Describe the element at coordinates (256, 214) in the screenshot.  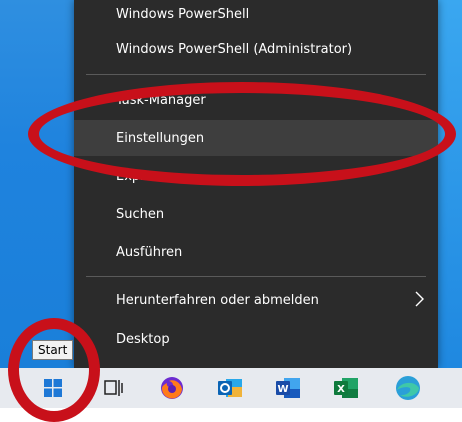
I see `menu-item-search: Suchen` at that location.